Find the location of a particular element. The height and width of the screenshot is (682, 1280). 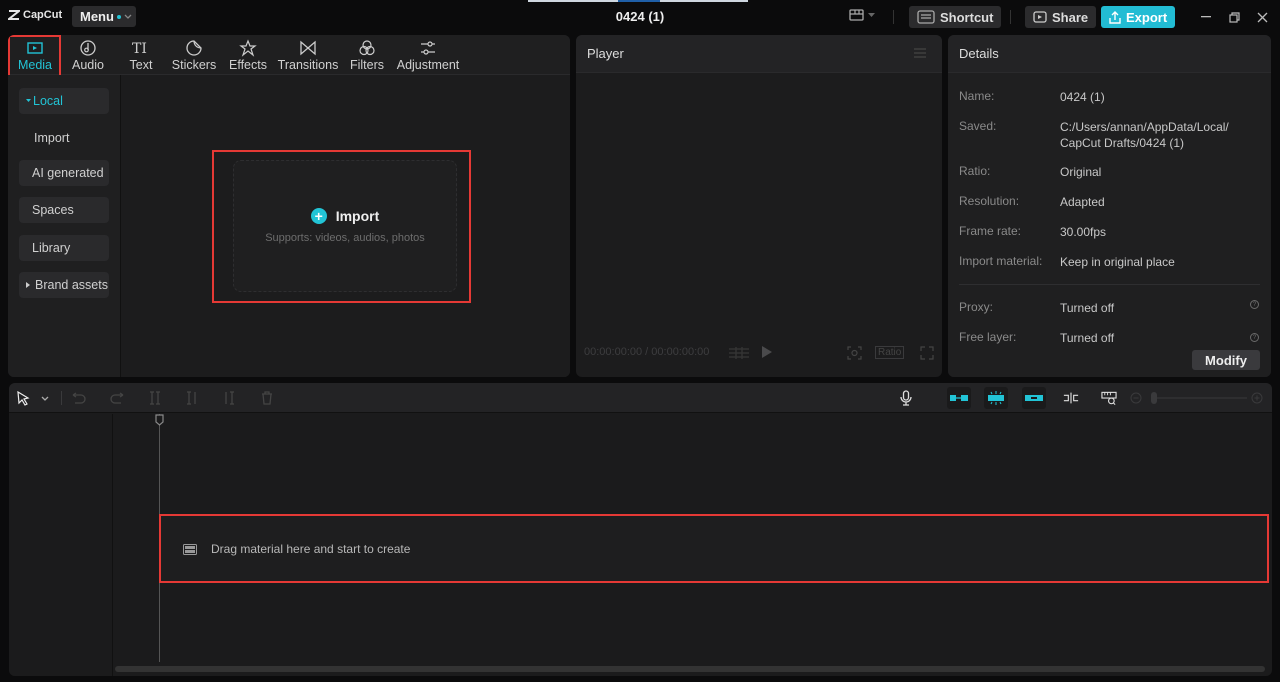

media-icon is located at coordinates (35, 47).